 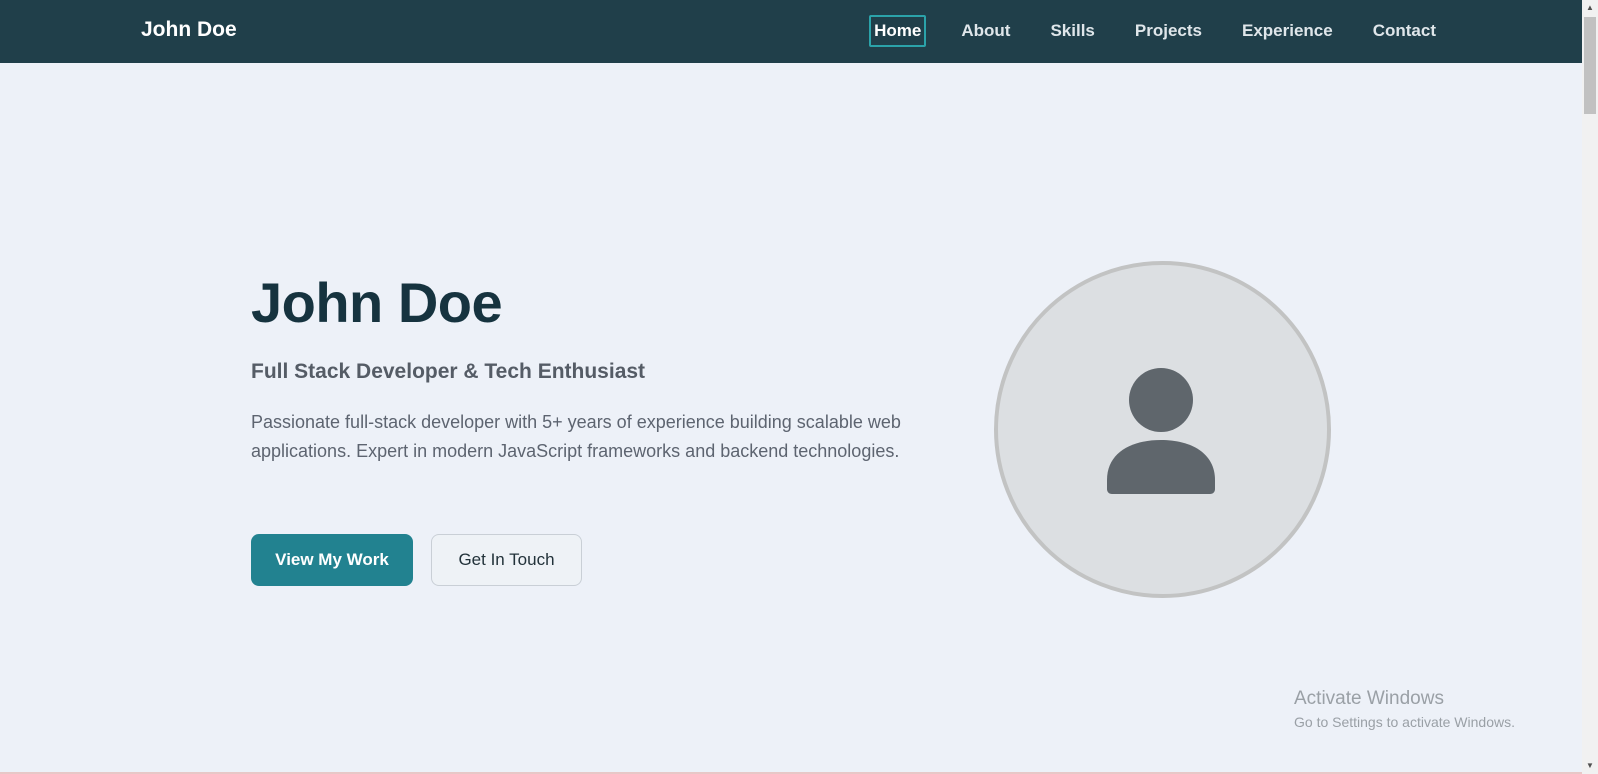 I want to click on watermark-title: Activate Windows, so click(x=1369, y=698).